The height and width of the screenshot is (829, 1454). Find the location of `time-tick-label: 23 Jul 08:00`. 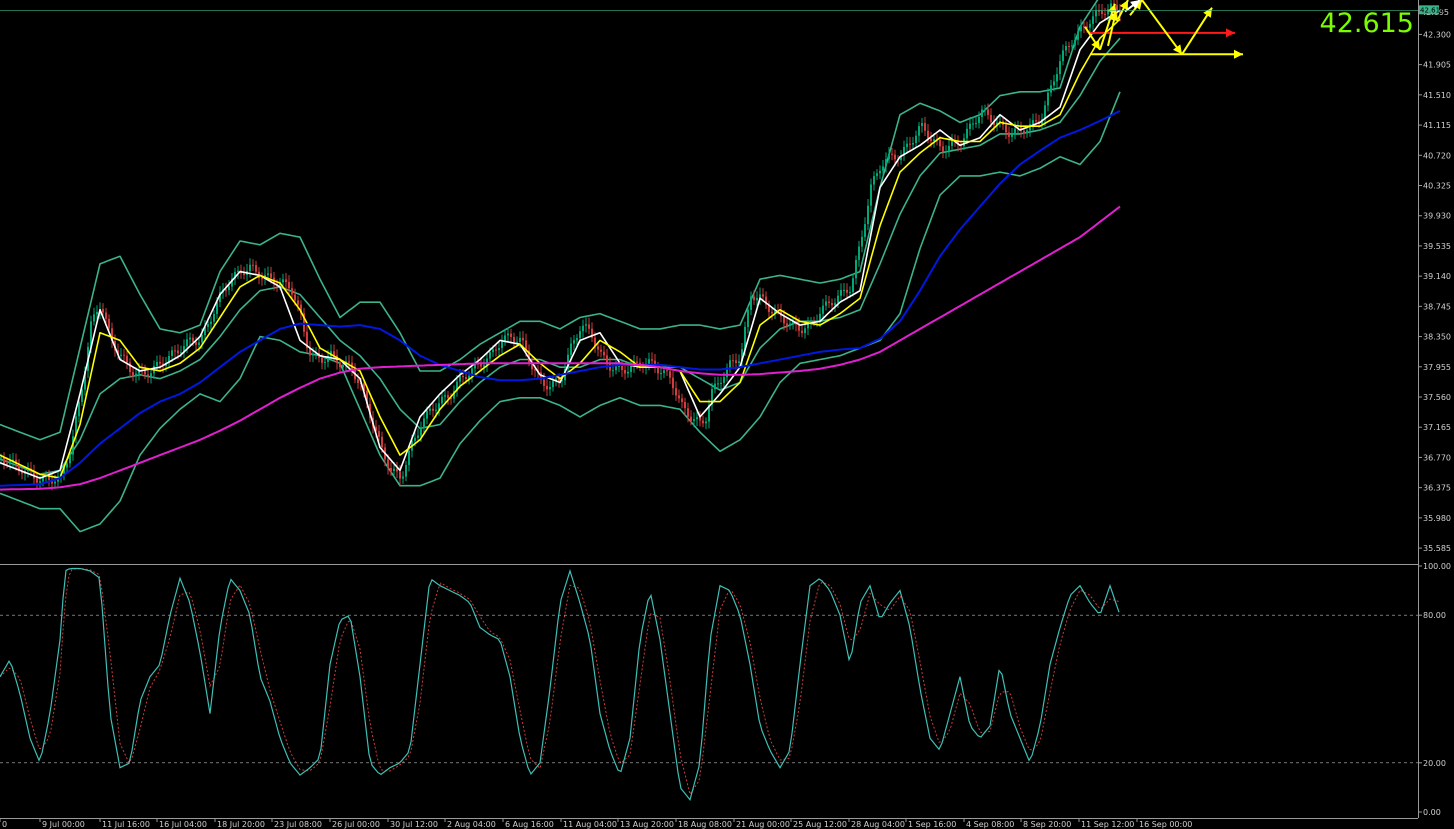

time-tick-label: 23 Jul 08:00 is located at coordinates (298, 824).